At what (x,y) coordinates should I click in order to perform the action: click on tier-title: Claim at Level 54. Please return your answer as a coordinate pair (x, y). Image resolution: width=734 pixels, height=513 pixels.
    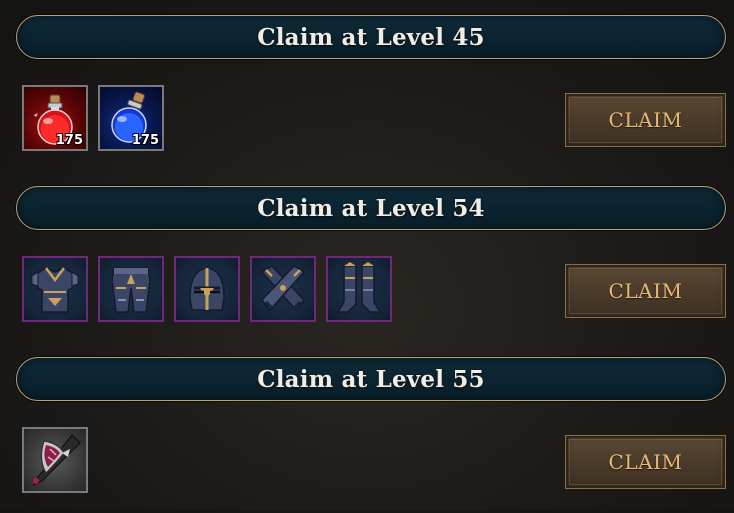
    Looking at the image, I should click on (371, 208).